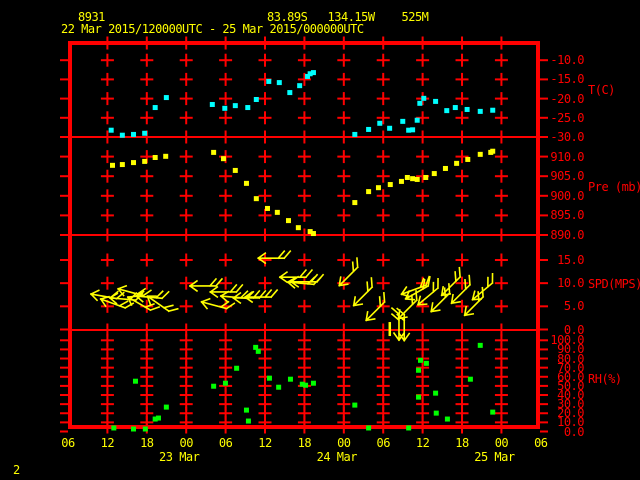  Describe the element at coordinates (570, 260) in the screenshot. I see `y-tick-label: 15.0` at that location.